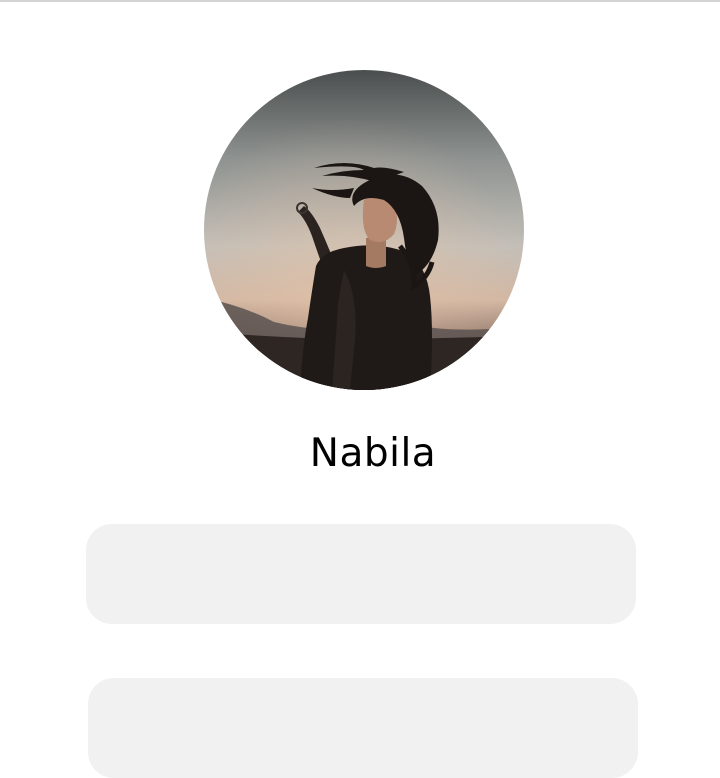 Image resolution: width=720 pixels, height=778 pixels. I want to click on profile-name: Nabila, so click(373, 453).